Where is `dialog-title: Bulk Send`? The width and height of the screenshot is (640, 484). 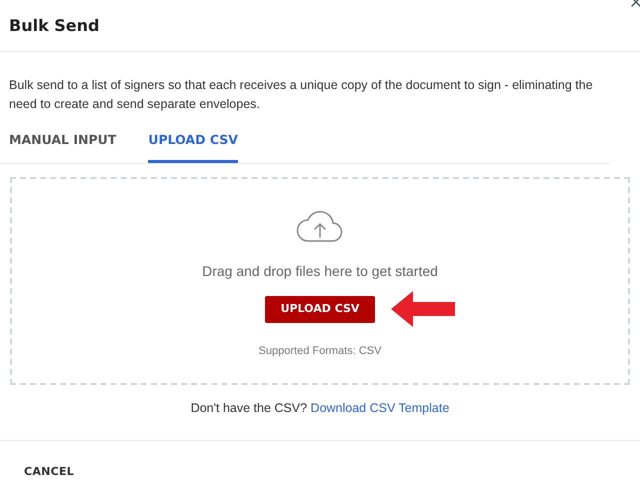
dialog-title: Bulk Send is located at coordinates (54, 25).